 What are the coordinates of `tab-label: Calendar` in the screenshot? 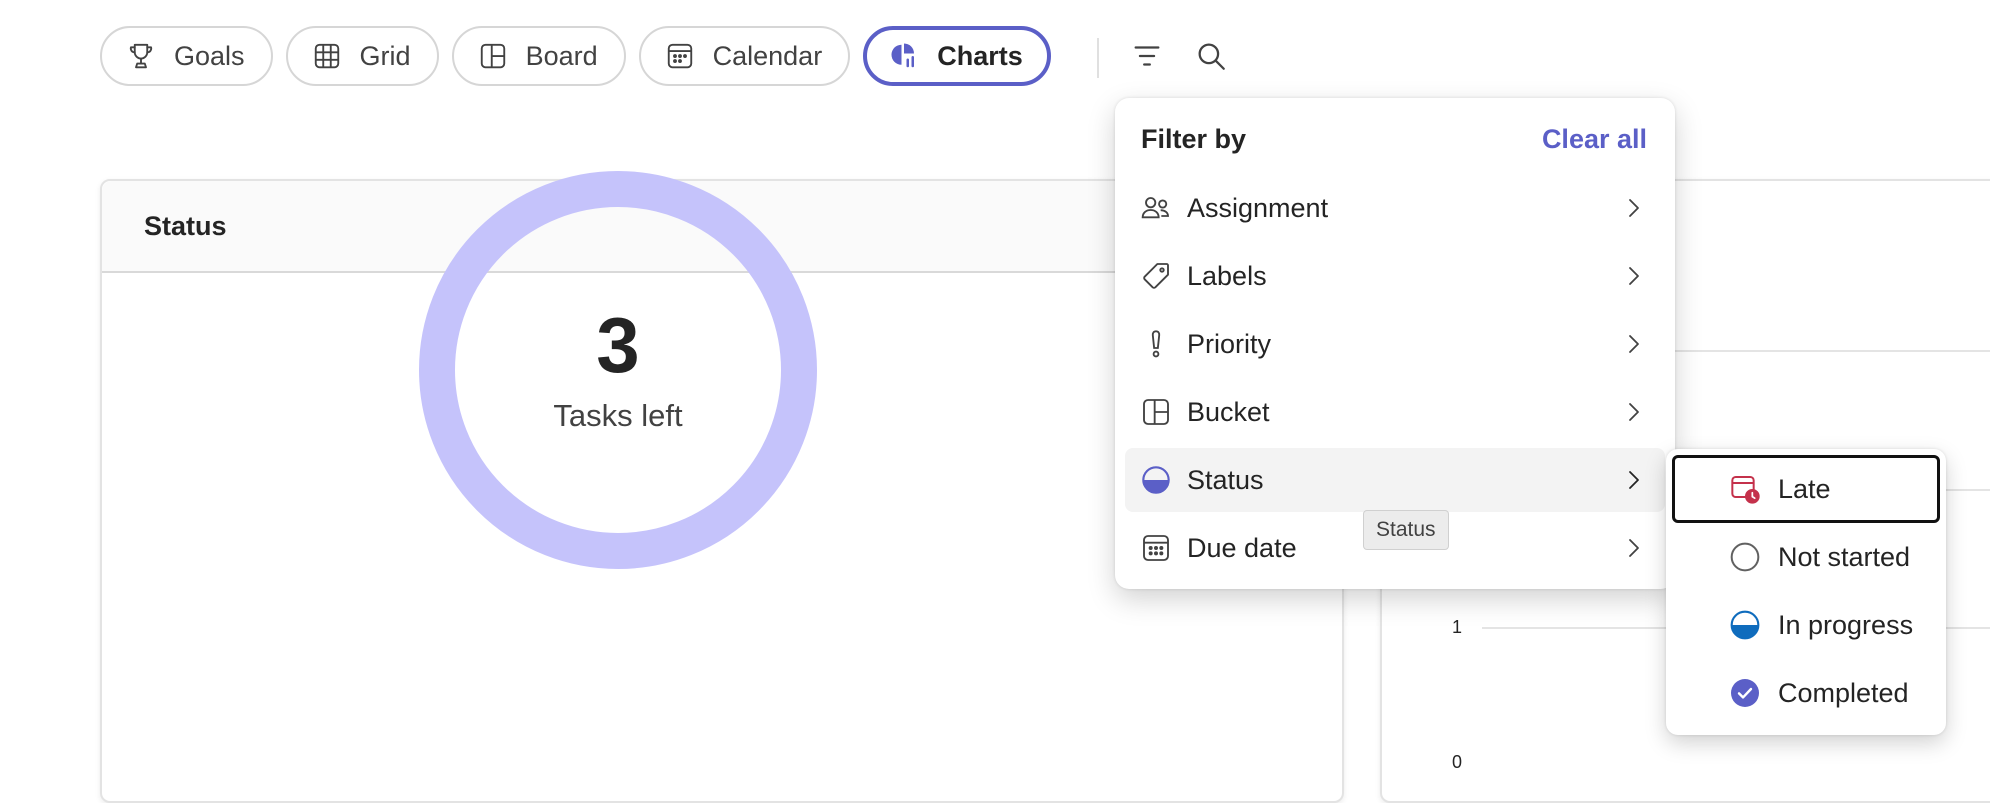 It's located at (767, 55).